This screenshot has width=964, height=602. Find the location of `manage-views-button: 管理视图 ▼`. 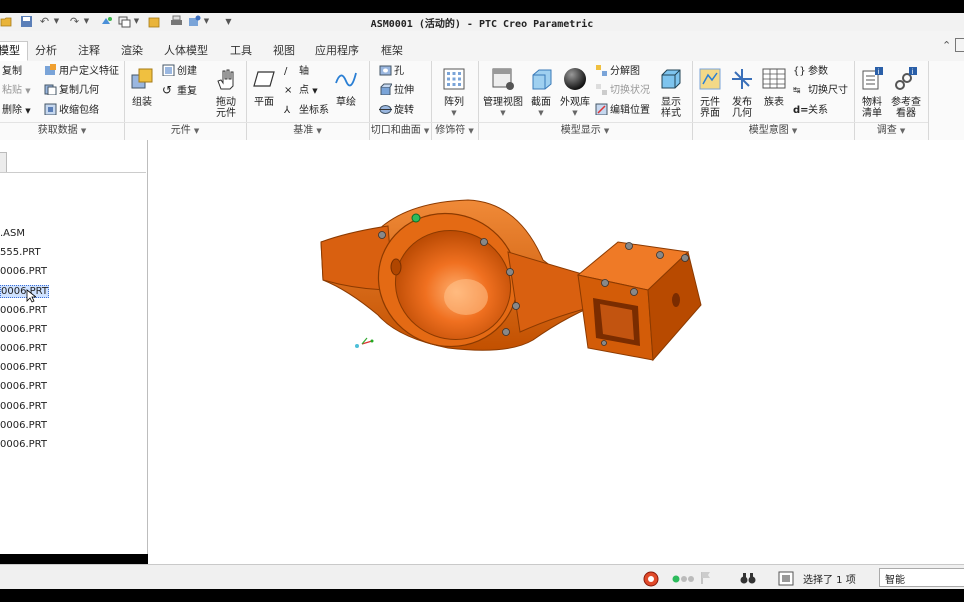

manage-views-button: 管理视图 ▼ is located at coordinates (503, 90).